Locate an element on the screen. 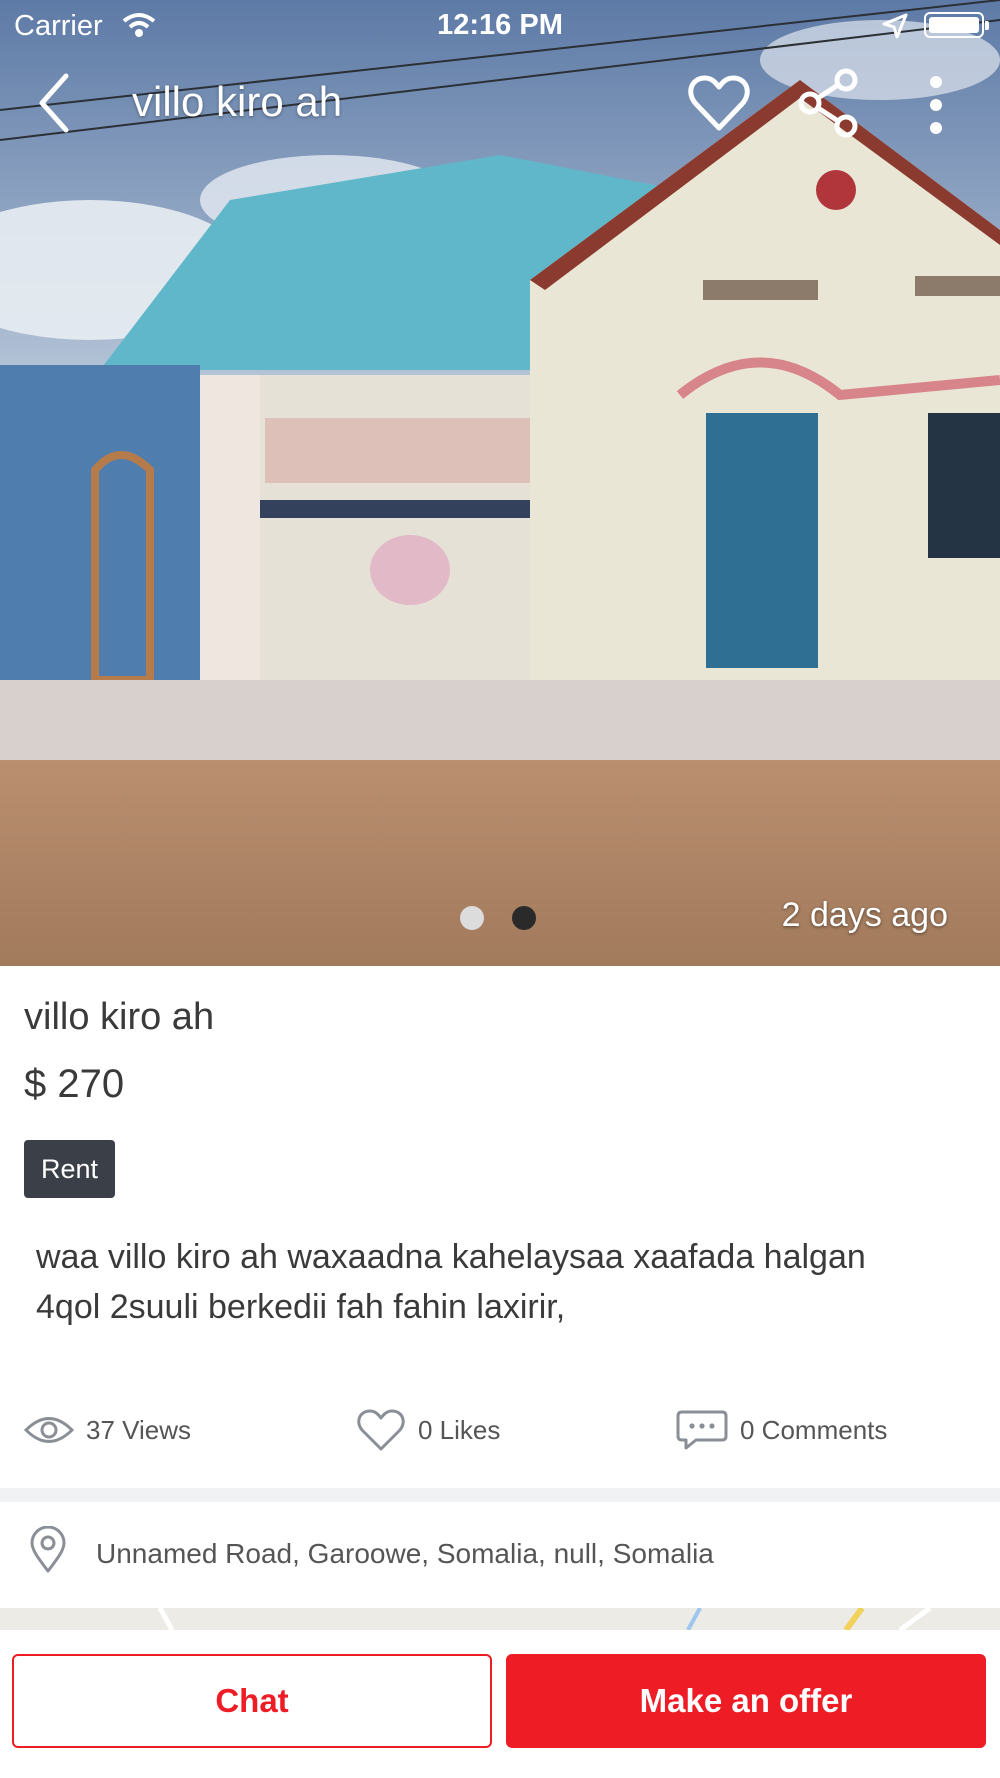 This screenshot has height=1778, width=1000. eye-icon is located at coordinates (49, 1430).